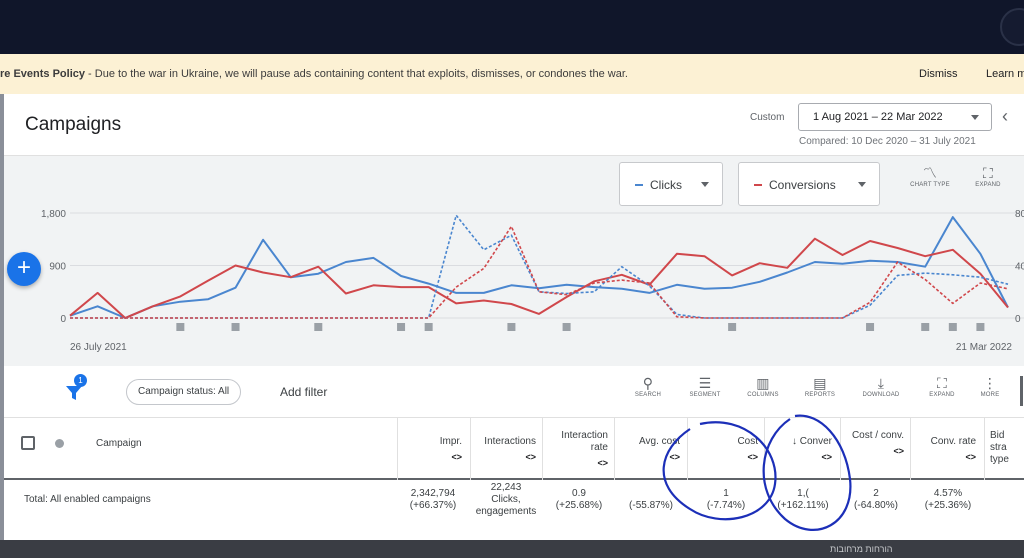  I want to click on bottom-dark-bar: הורחות מרחובות, so click(512, 549).